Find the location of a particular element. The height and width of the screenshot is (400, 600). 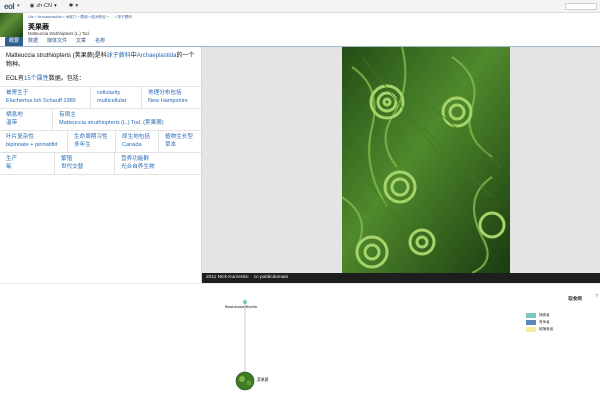

family-link: 球子蕨科 is located at coordinates (119, 56).